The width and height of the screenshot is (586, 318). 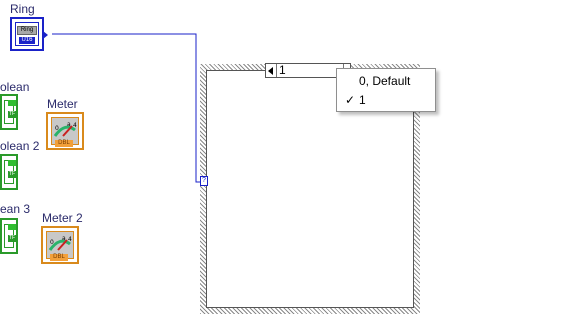 I want to click on boolean-3-terminal: TF, so click(x=9, y=236).